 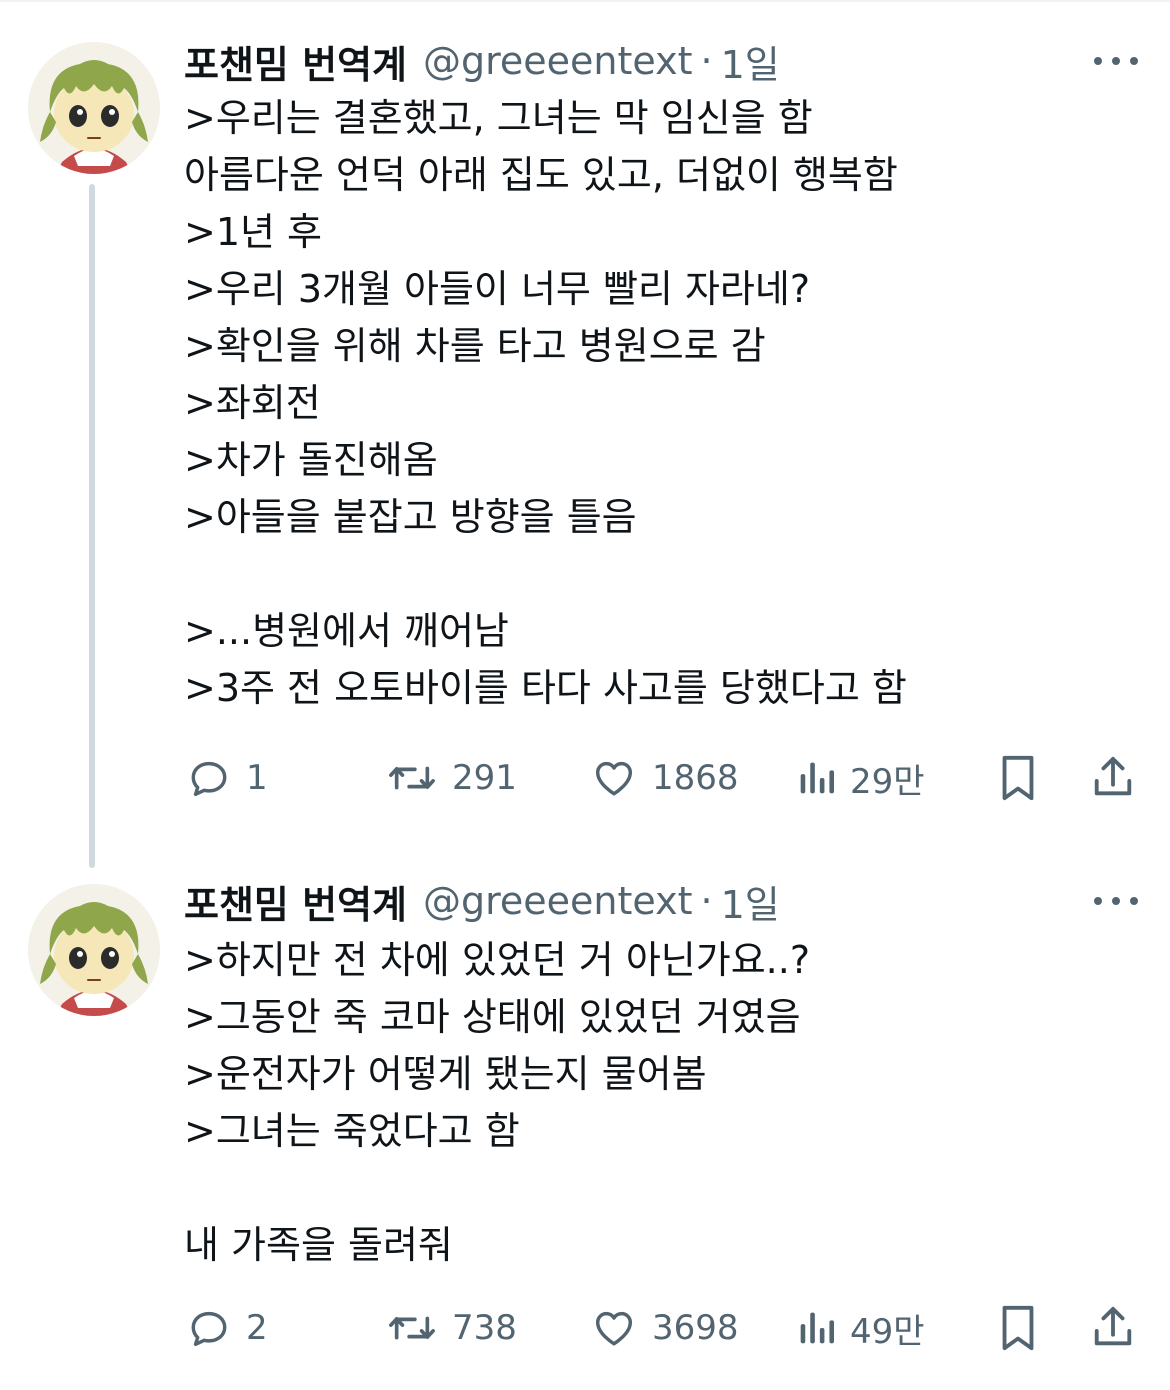 I want to click on tweet-line: >그녀는 죽었다고 함, so click(x=352, y=1131).